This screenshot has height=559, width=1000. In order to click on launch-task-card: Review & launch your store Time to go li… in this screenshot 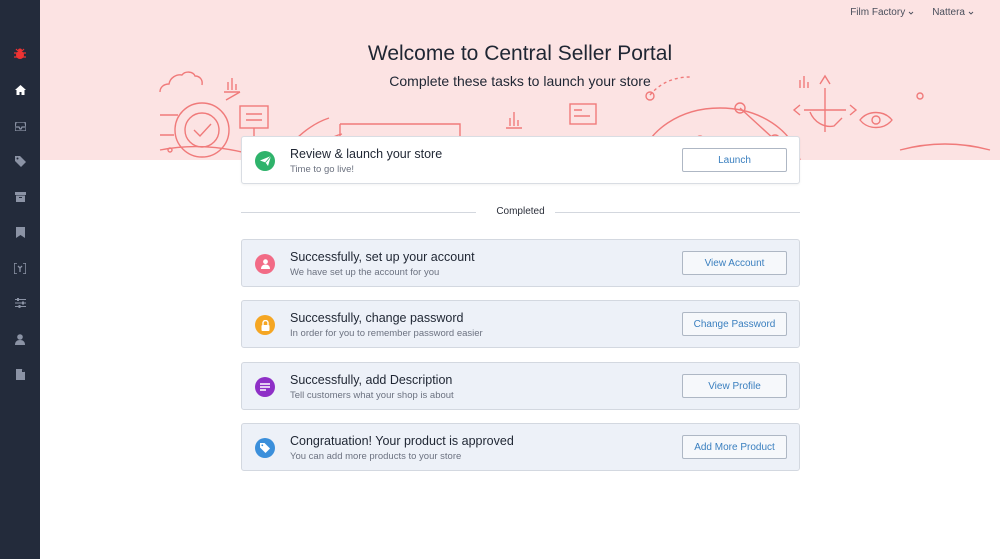, I will do `click(520, 160)`.